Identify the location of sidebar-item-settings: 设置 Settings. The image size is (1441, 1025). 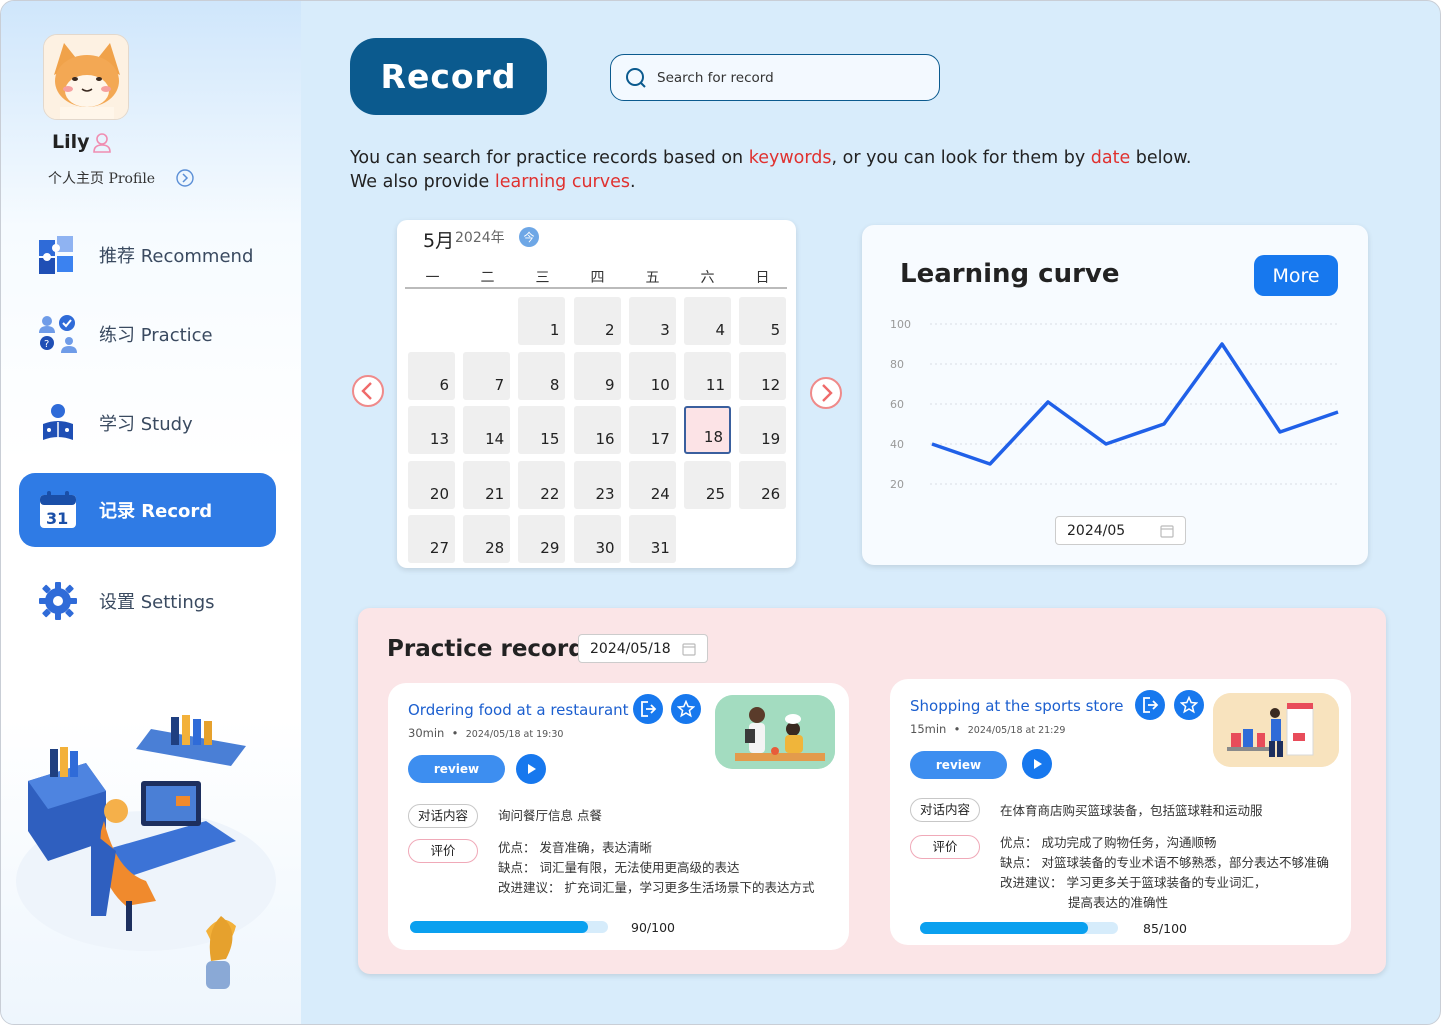
(147, 601).